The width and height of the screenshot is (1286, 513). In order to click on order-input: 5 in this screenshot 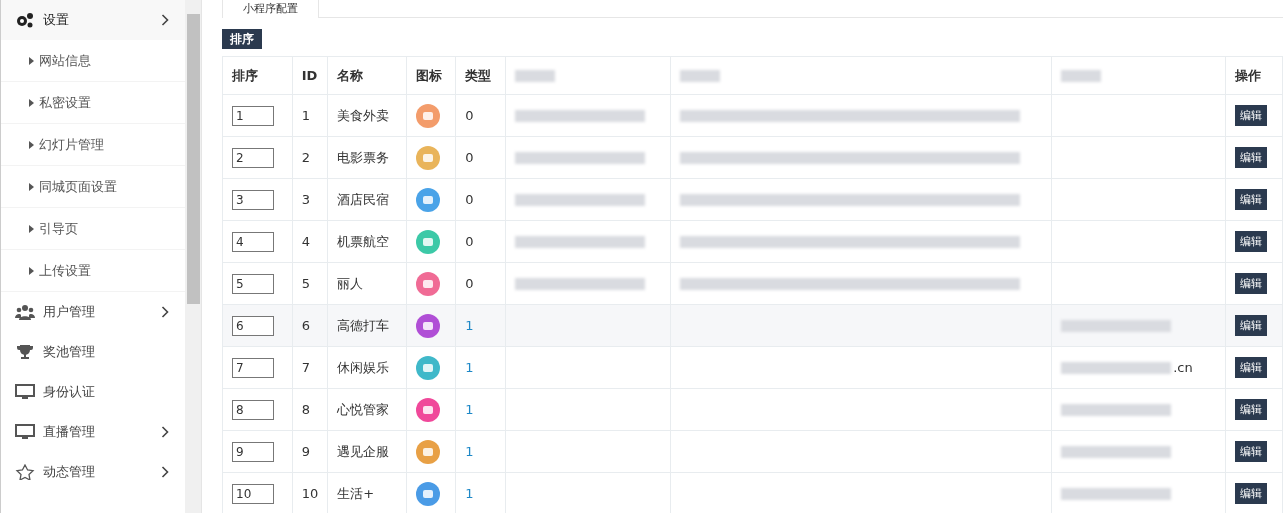, I will do `click(253, 283)`.